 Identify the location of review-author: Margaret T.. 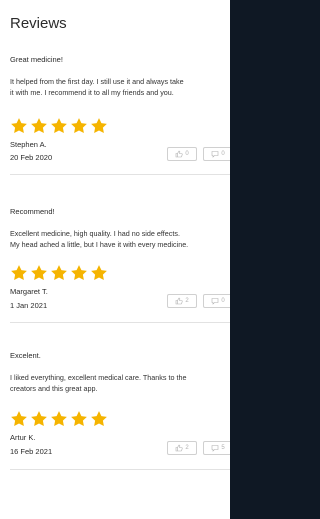
(29, 291).